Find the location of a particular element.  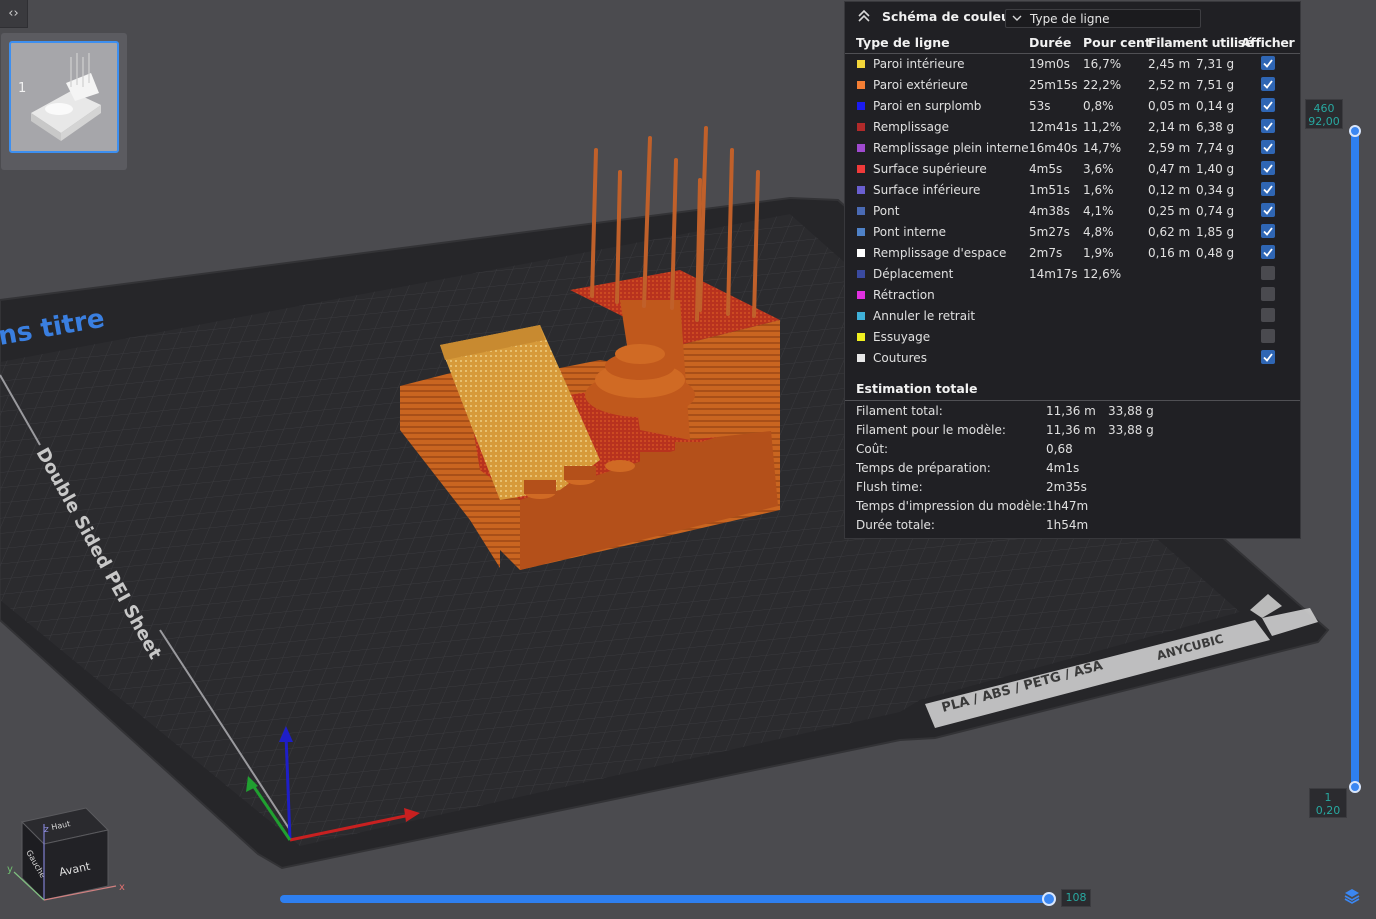

legend-name: Paroi intérieure is located at coordinates (919, 64).